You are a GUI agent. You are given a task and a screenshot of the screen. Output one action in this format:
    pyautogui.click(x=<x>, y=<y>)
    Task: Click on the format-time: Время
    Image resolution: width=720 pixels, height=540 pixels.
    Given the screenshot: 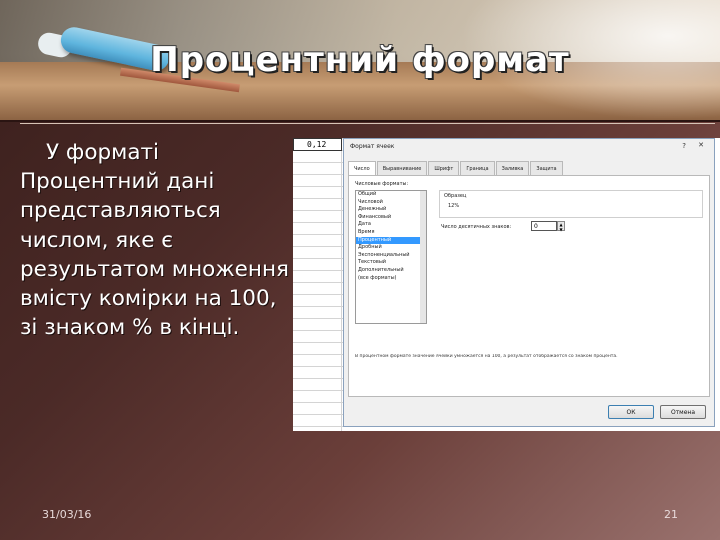 What is the action you would take?
    pyautogui.click(x=391, y=233)
    